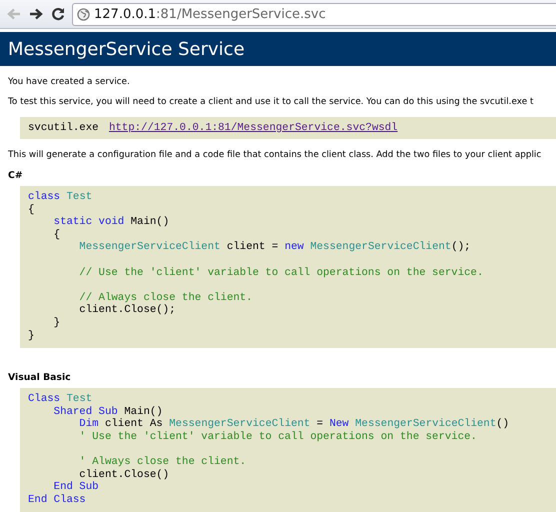 This screenshot has height=512, width=556. I want to click on page-title: MessengerService Service, so click(127, 50).